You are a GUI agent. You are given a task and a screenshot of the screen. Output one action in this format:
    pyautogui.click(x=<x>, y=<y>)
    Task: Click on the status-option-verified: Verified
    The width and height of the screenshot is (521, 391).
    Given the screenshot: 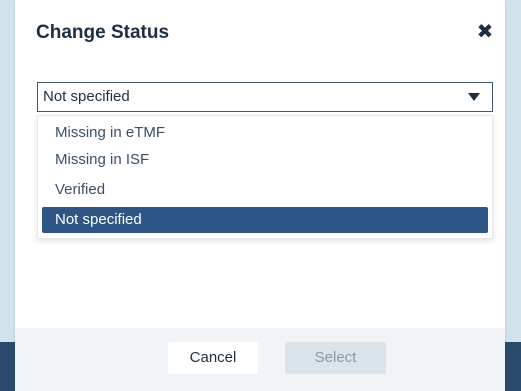 What is the action you would take?
    pyautogui.click(x=265, y=190)
    